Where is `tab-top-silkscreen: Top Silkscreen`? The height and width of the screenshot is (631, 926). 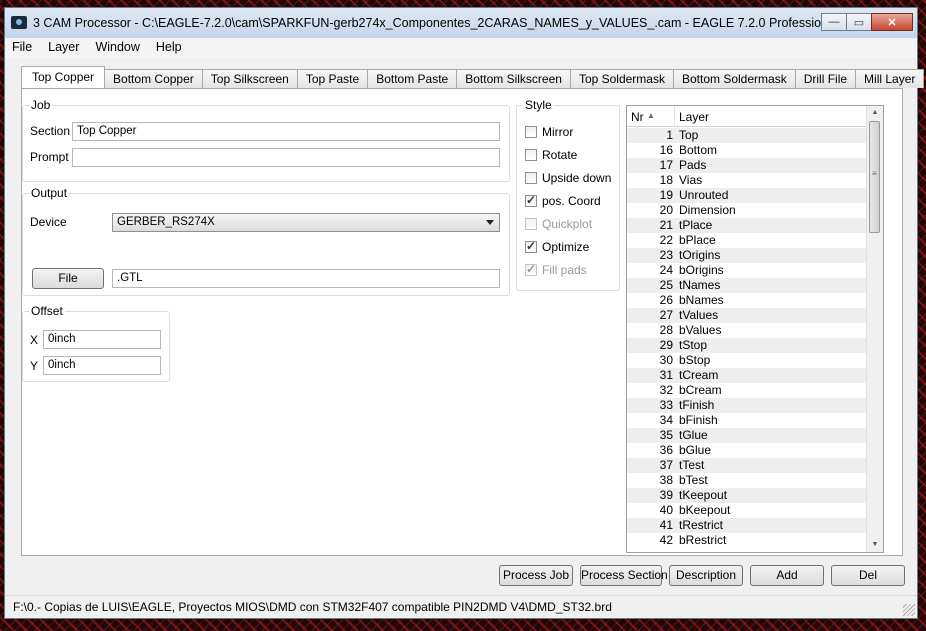 tab-top-silkscreen: Top Silkscreen is located at coordinates (249, 78).